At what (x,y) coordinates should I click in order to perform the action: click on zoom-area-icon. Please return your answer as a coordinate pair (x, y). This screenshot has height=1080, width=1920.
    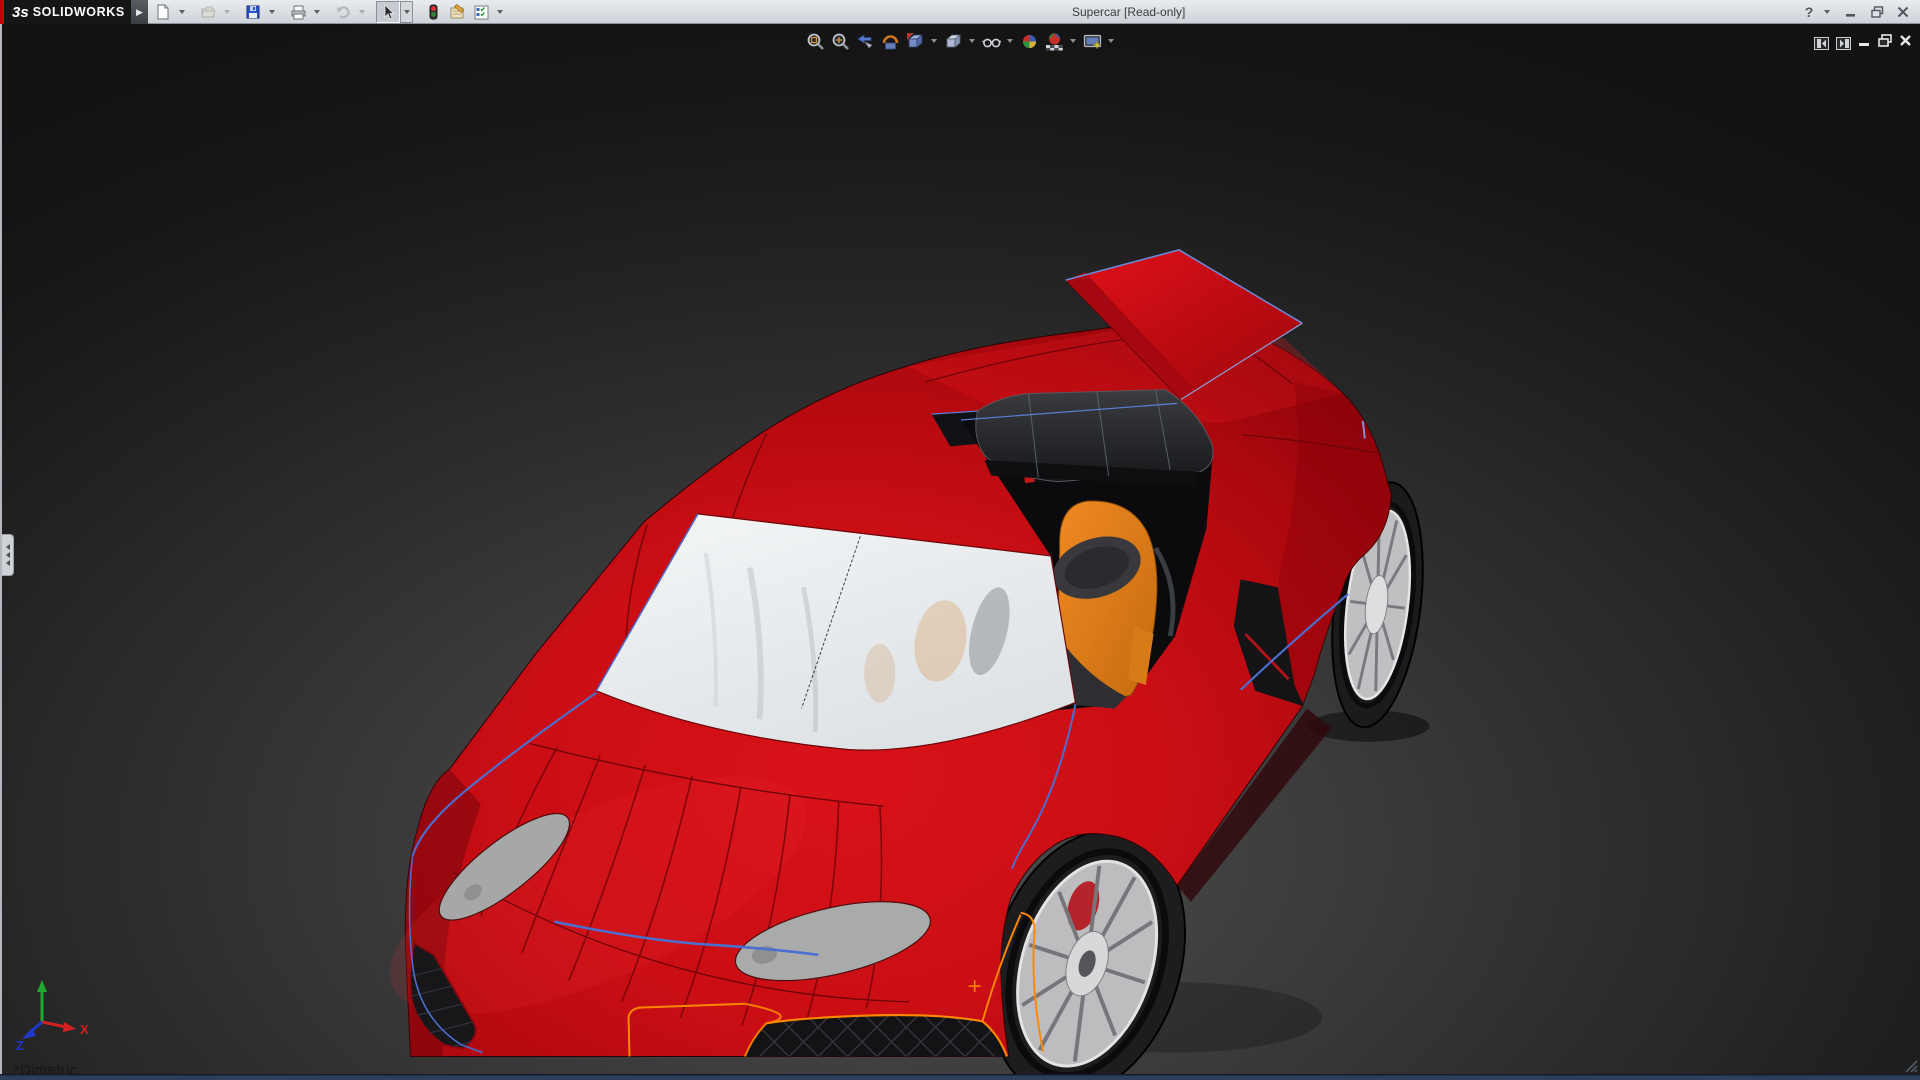
    Looking at the image, I should click on (840, 41).